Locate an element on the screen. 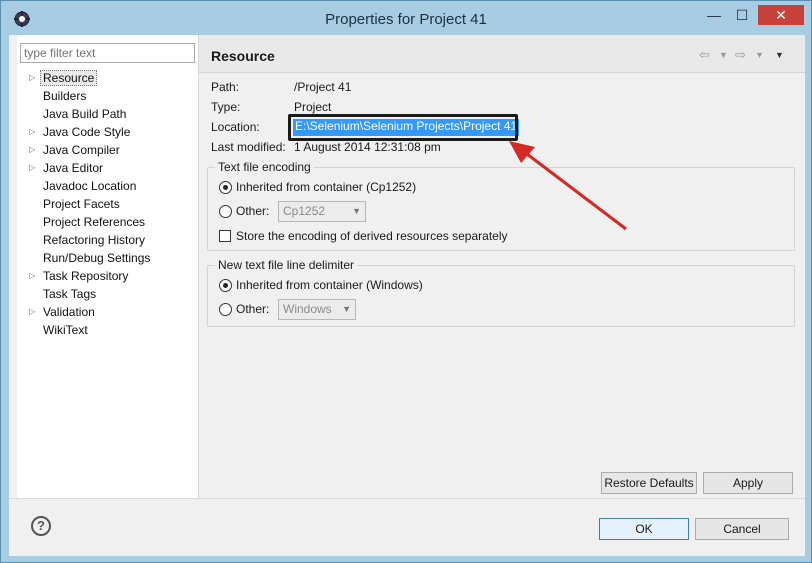  annotation-arrow is located at coordinates (568, 186).